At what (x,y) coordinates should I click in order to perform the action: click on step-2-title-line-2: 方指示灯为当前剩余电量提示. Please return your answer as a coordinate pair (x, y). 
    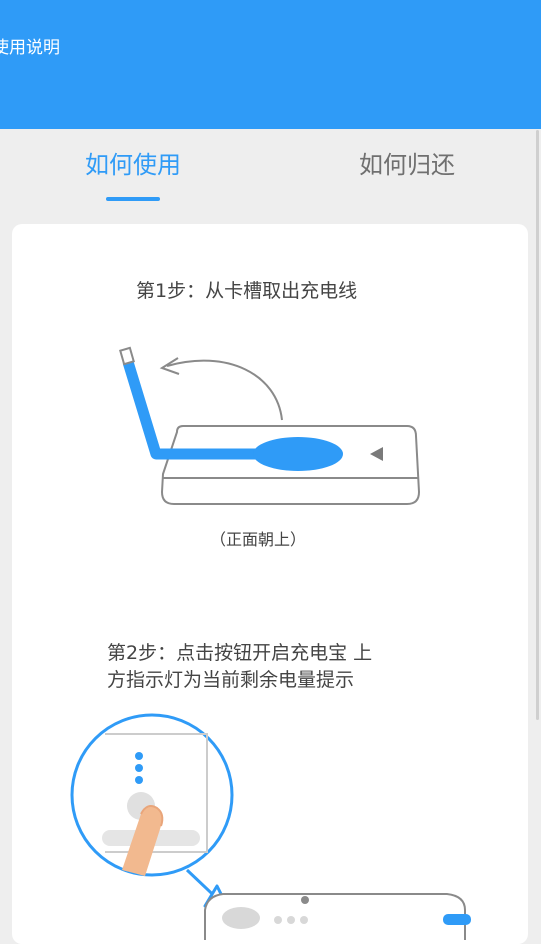
    Looking at the image, I should click on (231, 680).